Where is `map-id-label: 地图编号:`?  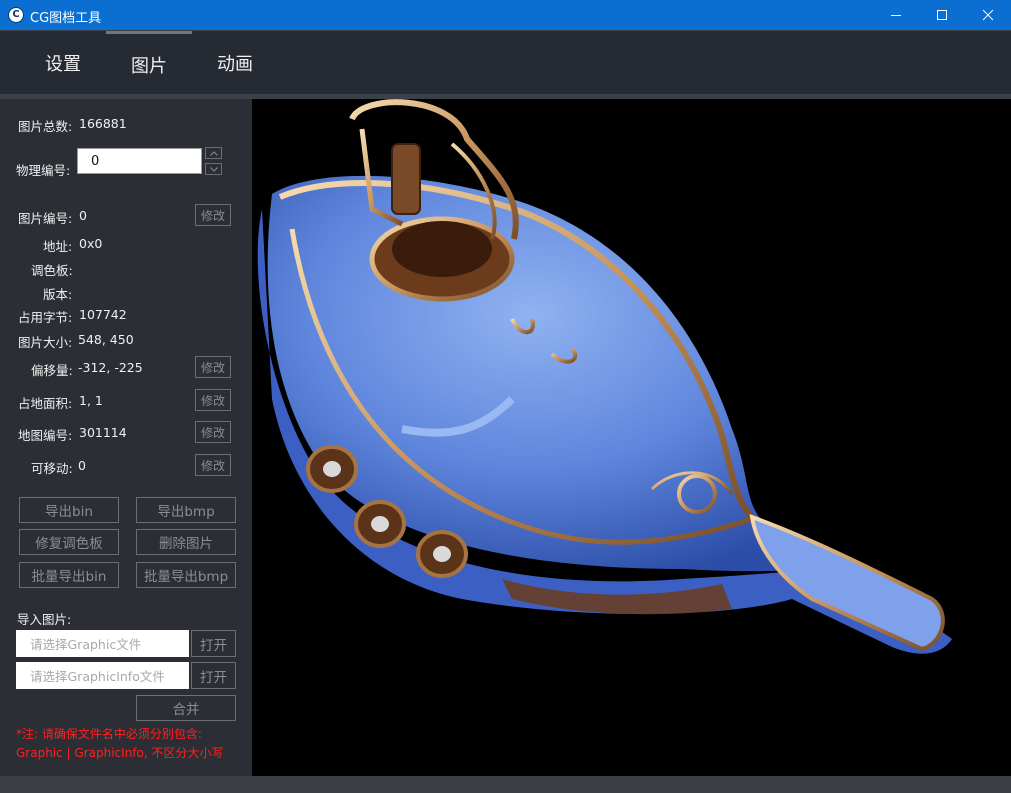 map-id-label: 地图编号: is located at coordinates (45, 435).